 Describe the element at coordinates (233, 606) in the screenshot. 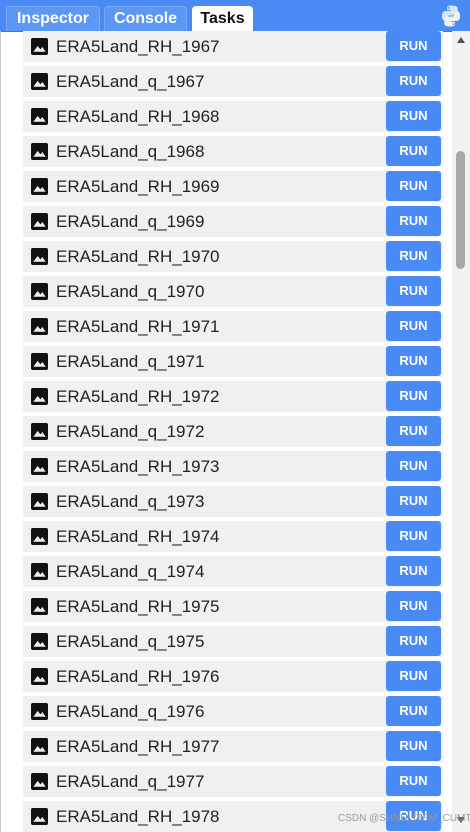

I see `task-row: ERA5Land_RH_1975 RUN` at that location.